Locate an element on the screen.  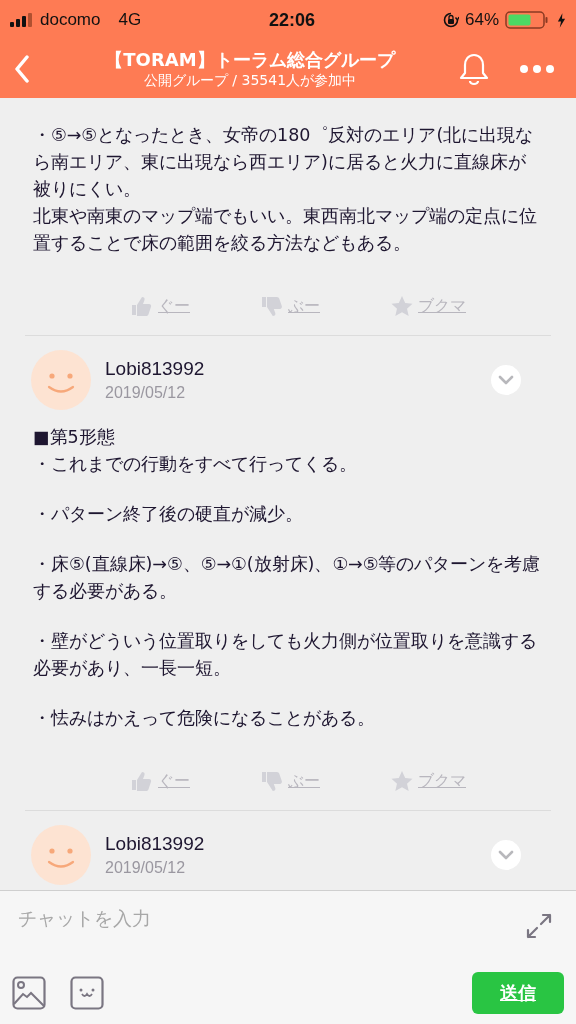
more-icon is located at coordinates (537, 69).